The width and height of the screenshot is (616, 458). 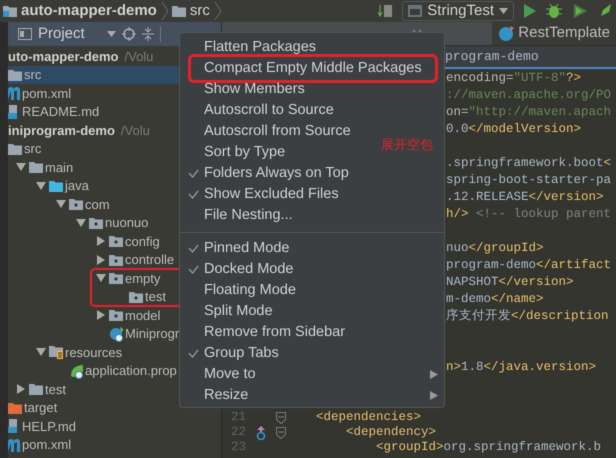 I want to click on code-line: .springframework.boot<, so click(x=529, y=163).